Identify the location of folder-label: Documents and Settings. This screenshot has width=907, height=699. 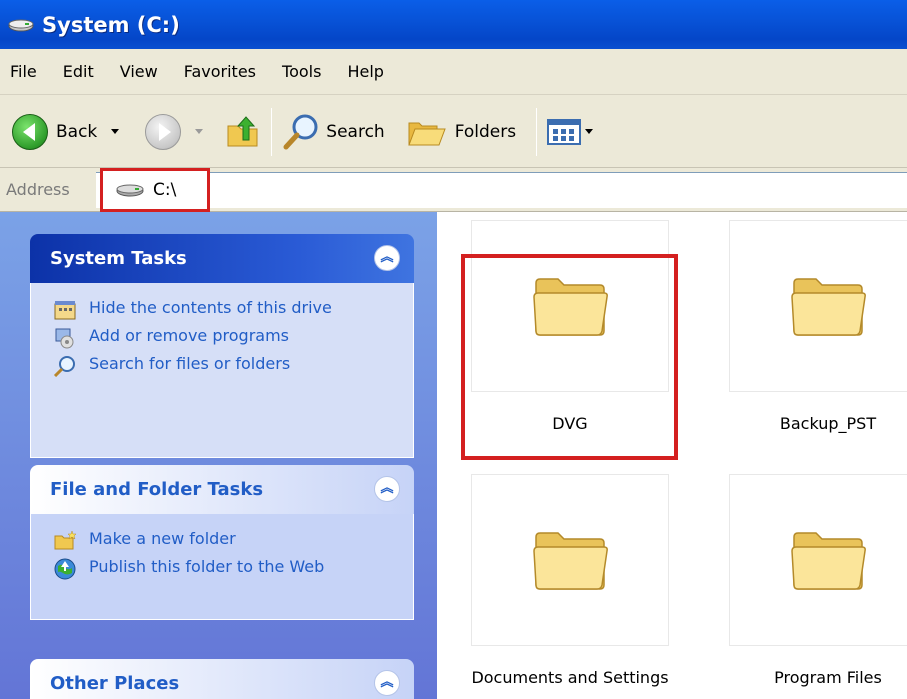
(570, 677).